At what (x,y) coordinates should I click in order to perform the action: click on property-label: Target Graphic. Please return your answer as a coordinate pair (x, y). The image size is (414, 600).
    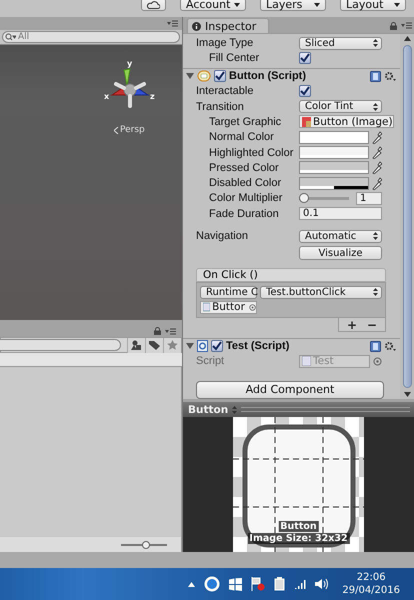
    Looking at the image, I should click on (245, 122).